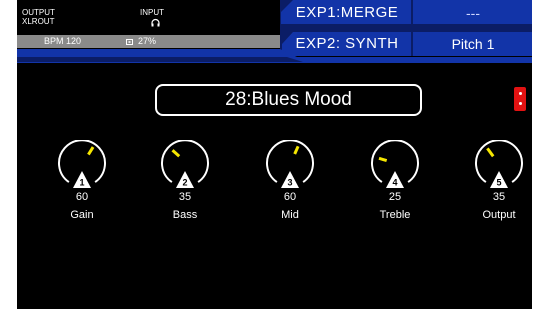 This screenshot has width=548, height=309. What do you see at coordinates (395, 164) in the screenshot?
I see `knob-treble-dial: 4` at bounding box center [395, 164].